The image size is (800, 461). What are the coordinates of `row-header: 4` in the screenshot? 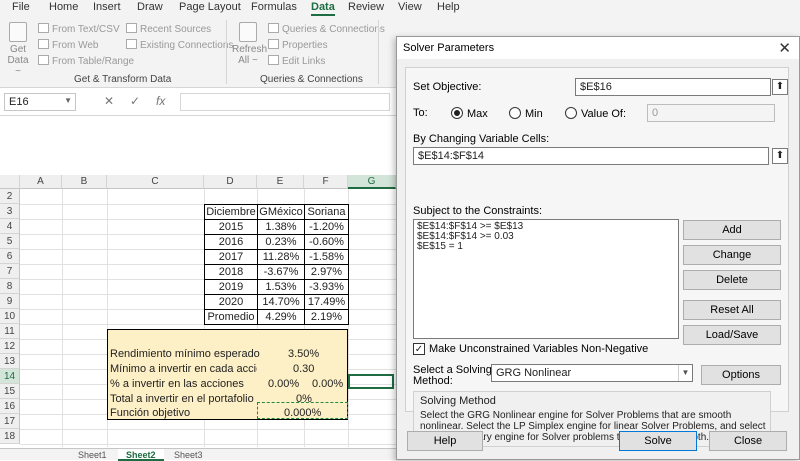 It's located at (10, 226).